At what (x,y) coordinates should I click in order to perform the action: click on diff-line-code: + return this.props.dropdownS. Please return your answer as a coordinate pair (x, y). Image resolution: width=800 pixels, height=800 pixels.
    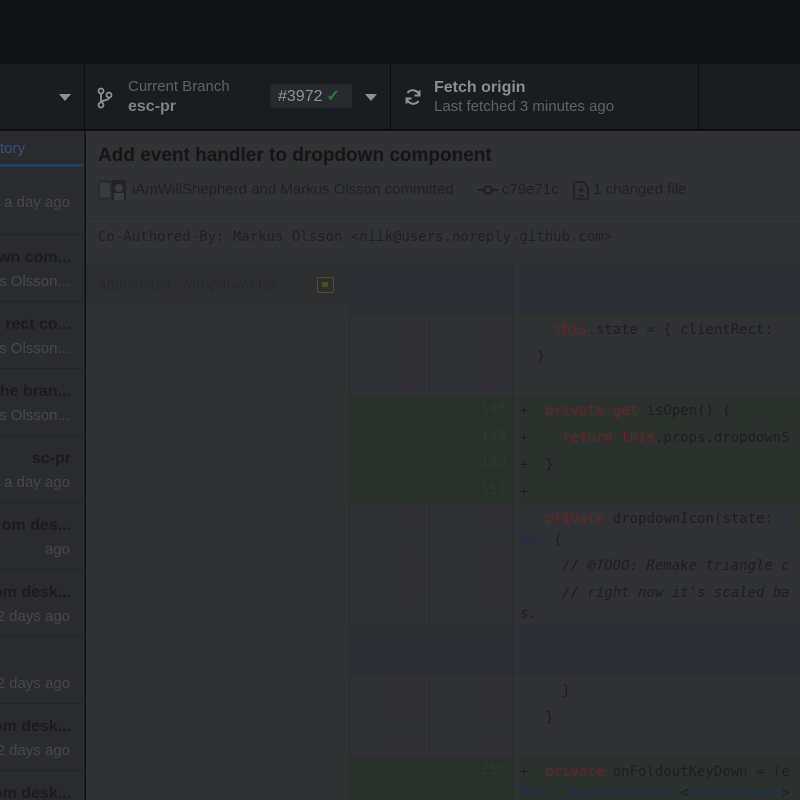
    Looking at the image, I should click on (655, 438).